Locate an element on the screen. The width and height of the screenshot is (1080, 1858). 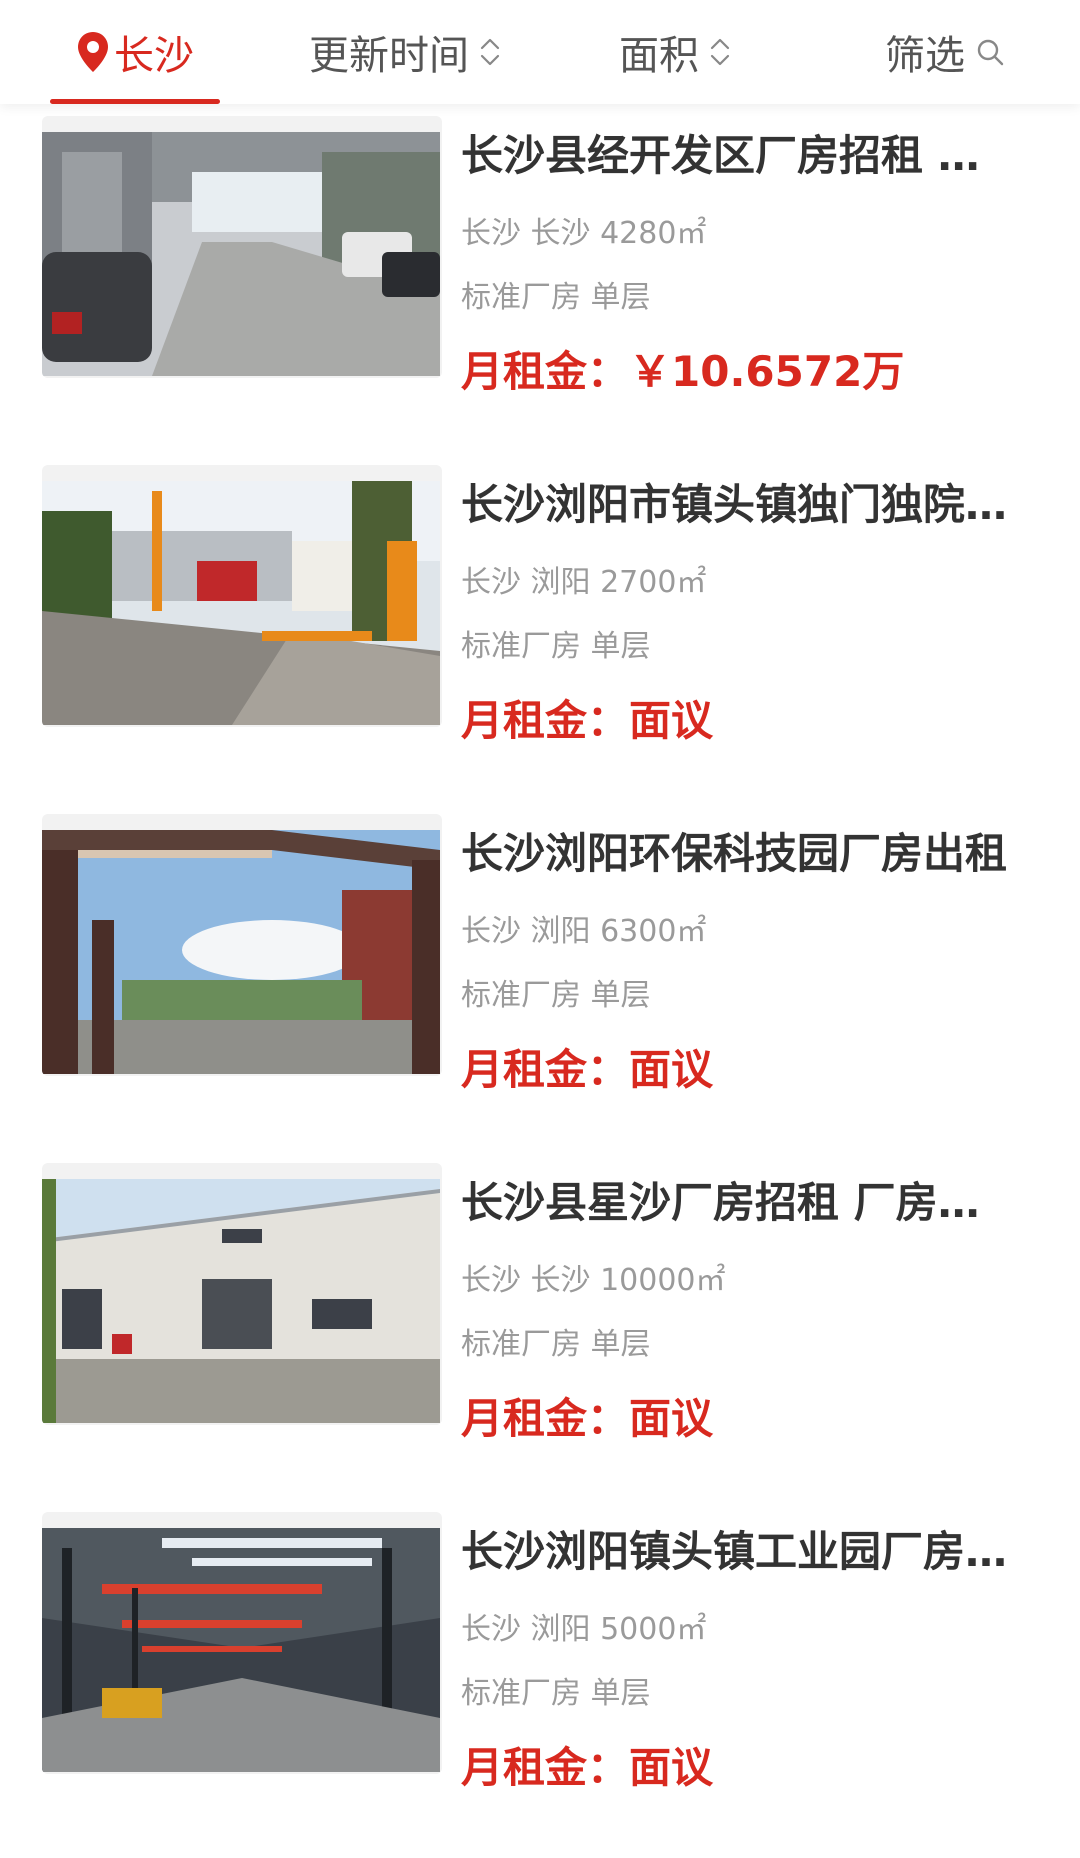
sort-area-label: 面积 is located at coordinates (659, 56).